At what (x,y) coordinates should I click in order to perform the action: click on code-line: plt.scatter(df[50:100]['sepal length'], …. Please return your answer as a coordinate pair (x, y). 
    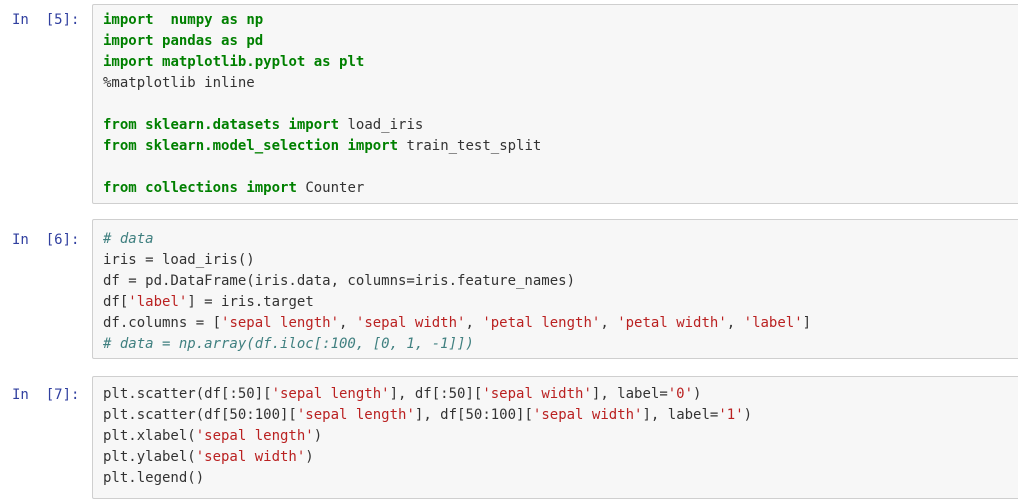
    Looking at the image, I should click on (427, 415).